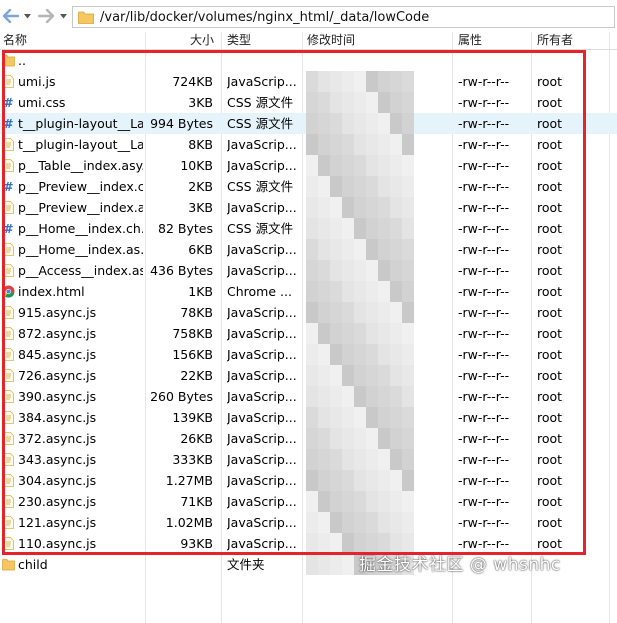 The height and width of the screenshot is (623, 617). What do you see at coordinates (63, 16) in the screenshot?
I see `forward-history-dropdown` at bounding box center [63, 16].